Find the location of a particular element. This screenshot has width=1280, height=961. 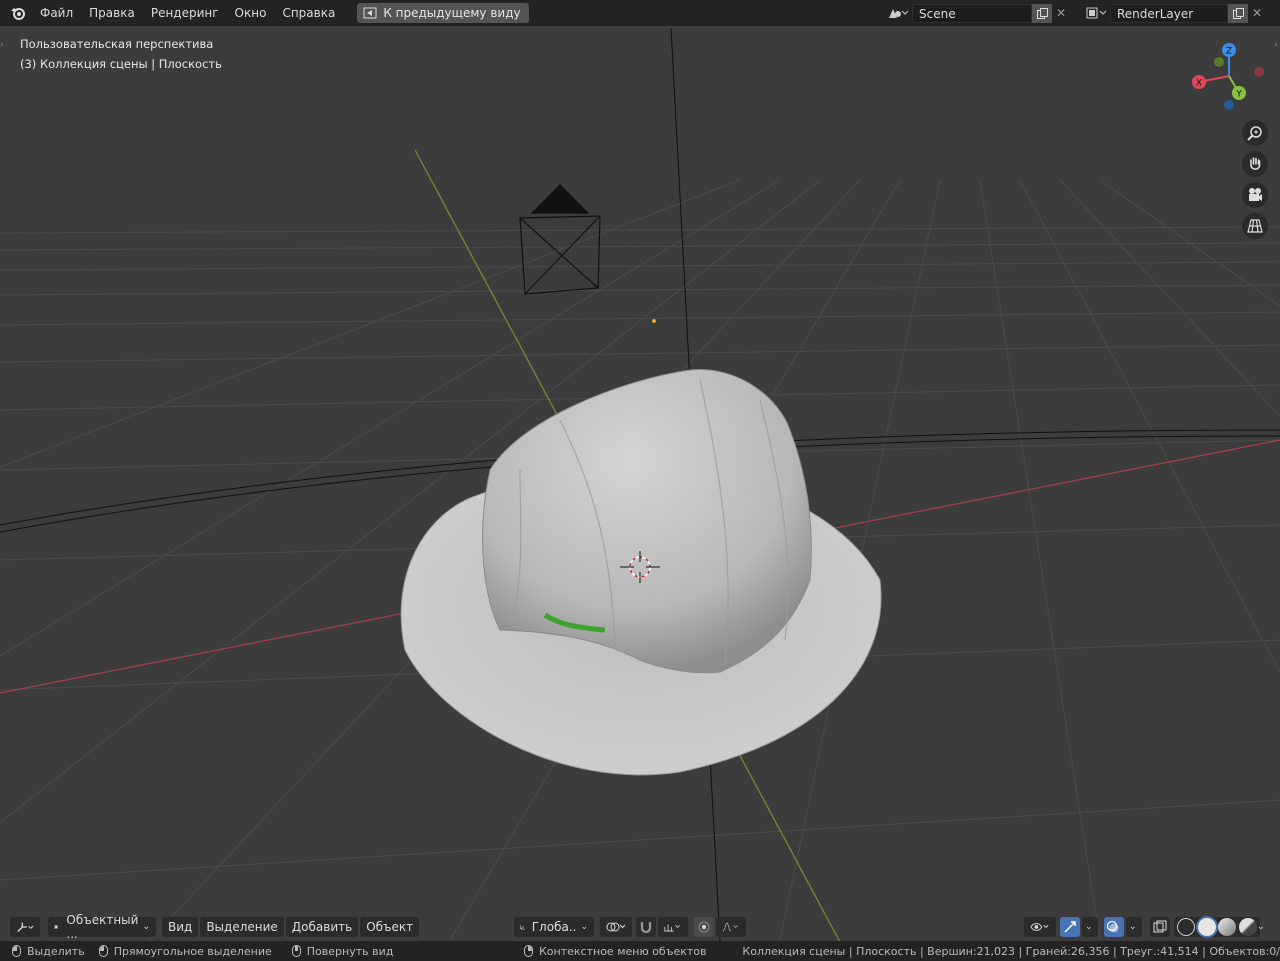

overlays-dropdown: ⌄ is located at coordinates (1134, 927).